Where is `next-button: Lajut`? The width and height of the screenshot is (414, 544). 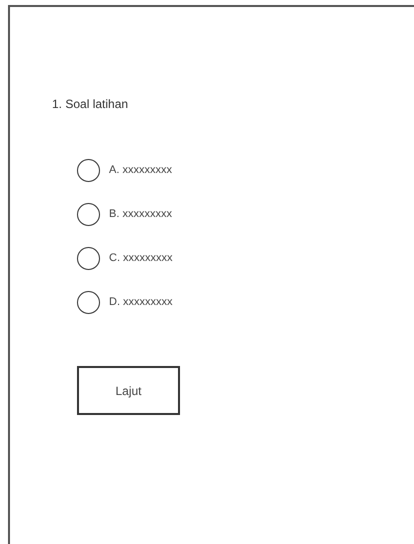
next-button: Lajut is located at coordinates (128, 390).